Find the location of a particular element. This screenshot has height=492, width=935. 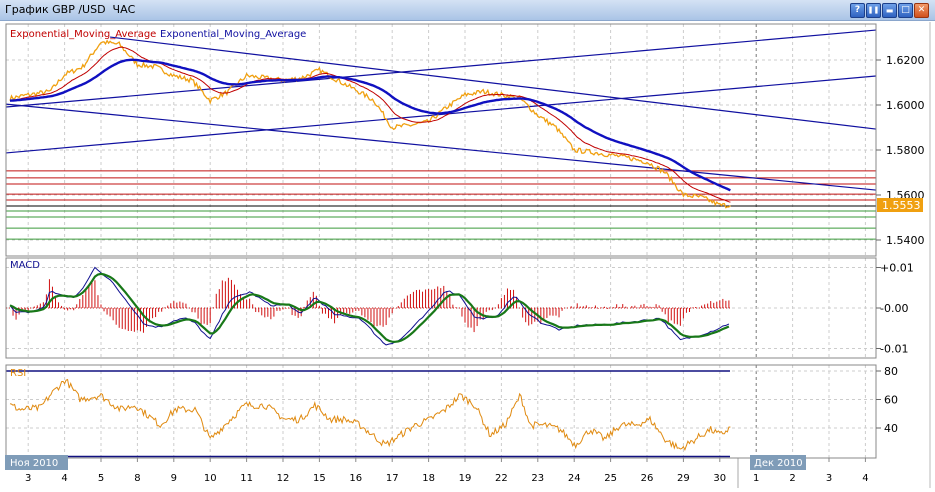

month-label-dec: Дек 2010 is located at coordinates (778, 463).